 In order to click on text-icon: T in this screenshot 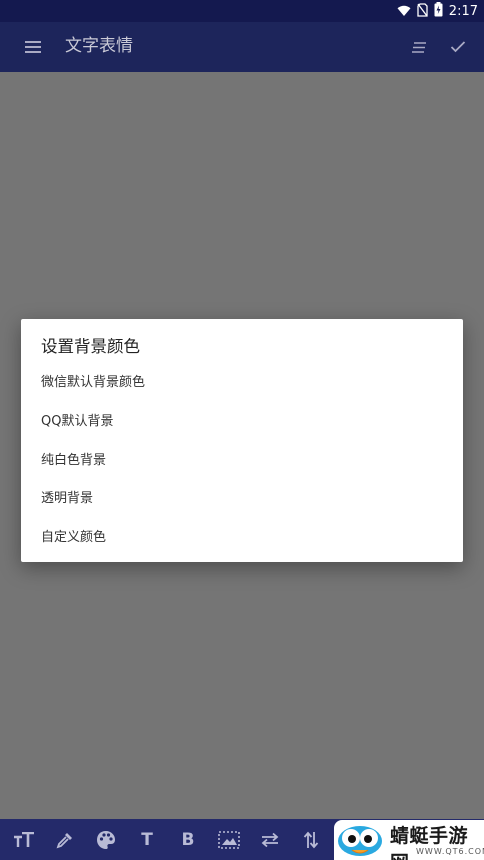, I will do `click(147, 839)`.